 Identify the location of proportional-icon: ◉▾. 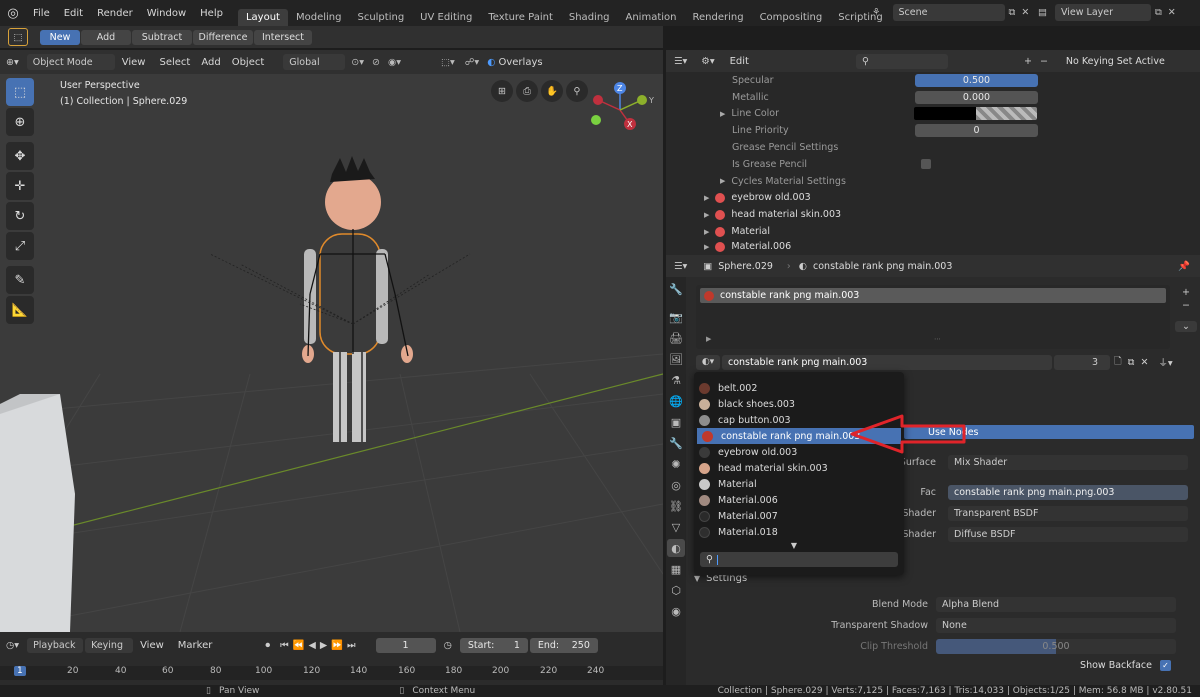
(394, 62).